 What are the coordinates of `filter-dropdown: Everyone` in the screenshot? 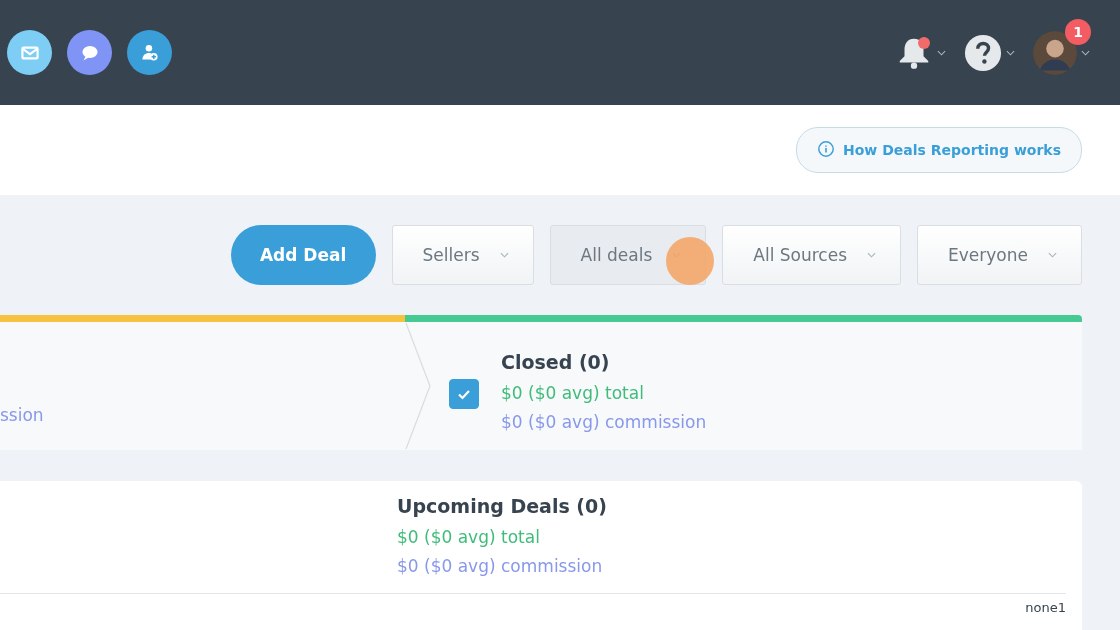 It's located at (999, 255).